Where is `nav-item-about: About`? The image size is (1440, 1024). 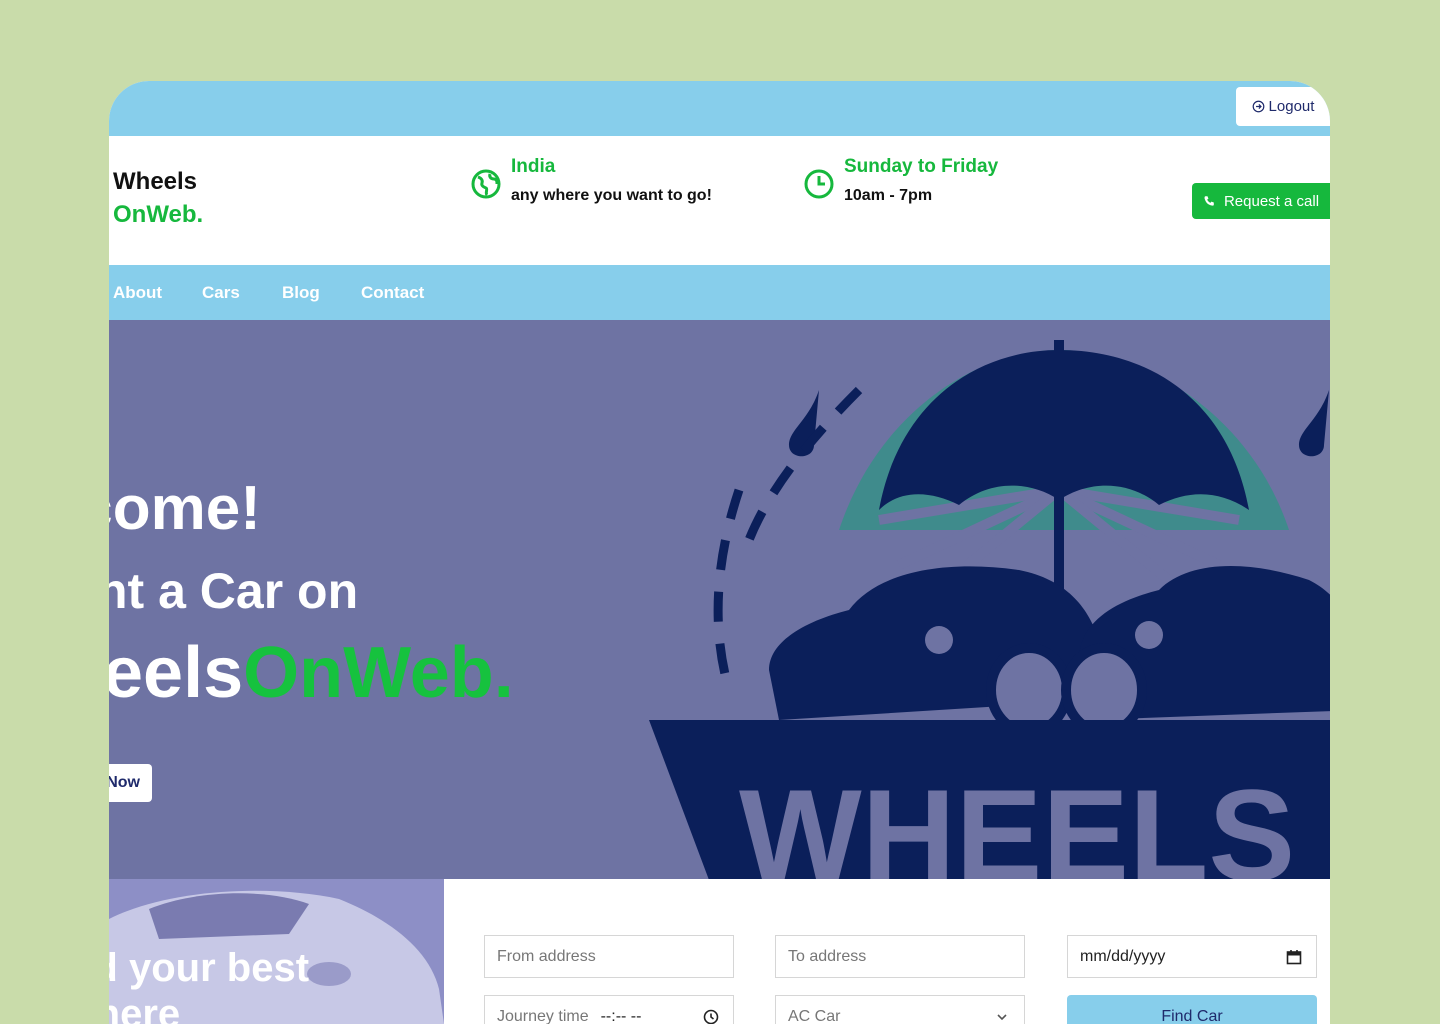
nav-item-about: About is located at coordinates (137, 293).